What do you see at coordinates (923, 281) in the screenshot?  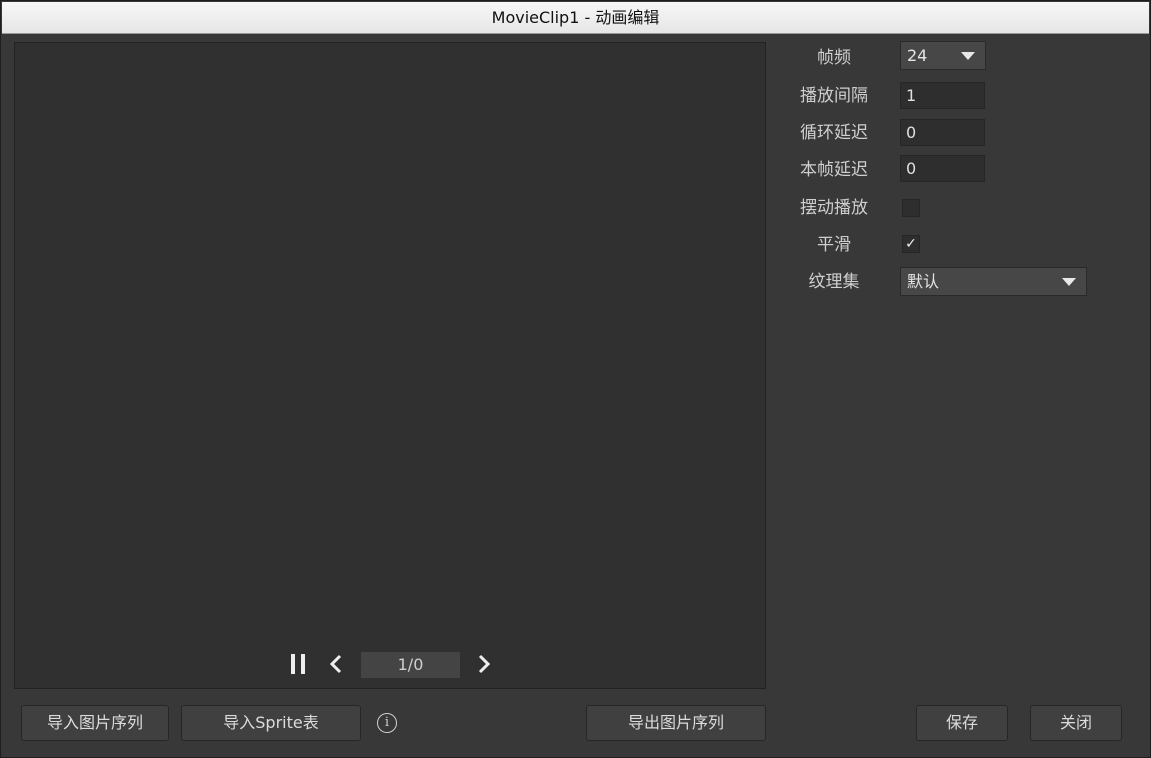 I see `texture-atlas-value: 默认` at bounding box center [923, 281].